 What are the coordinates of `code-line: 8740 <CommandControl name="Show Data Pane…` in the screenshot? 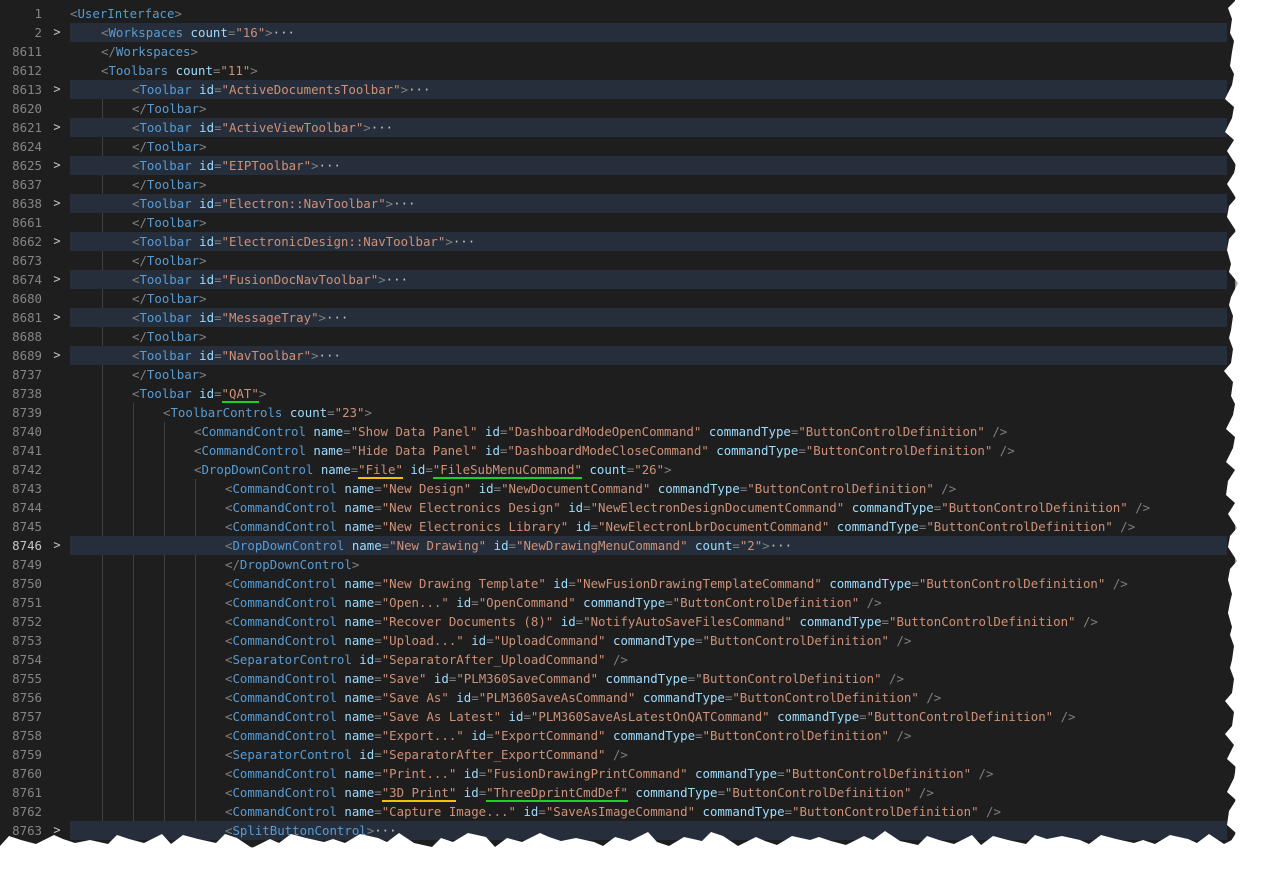 It's located at (617, 431).